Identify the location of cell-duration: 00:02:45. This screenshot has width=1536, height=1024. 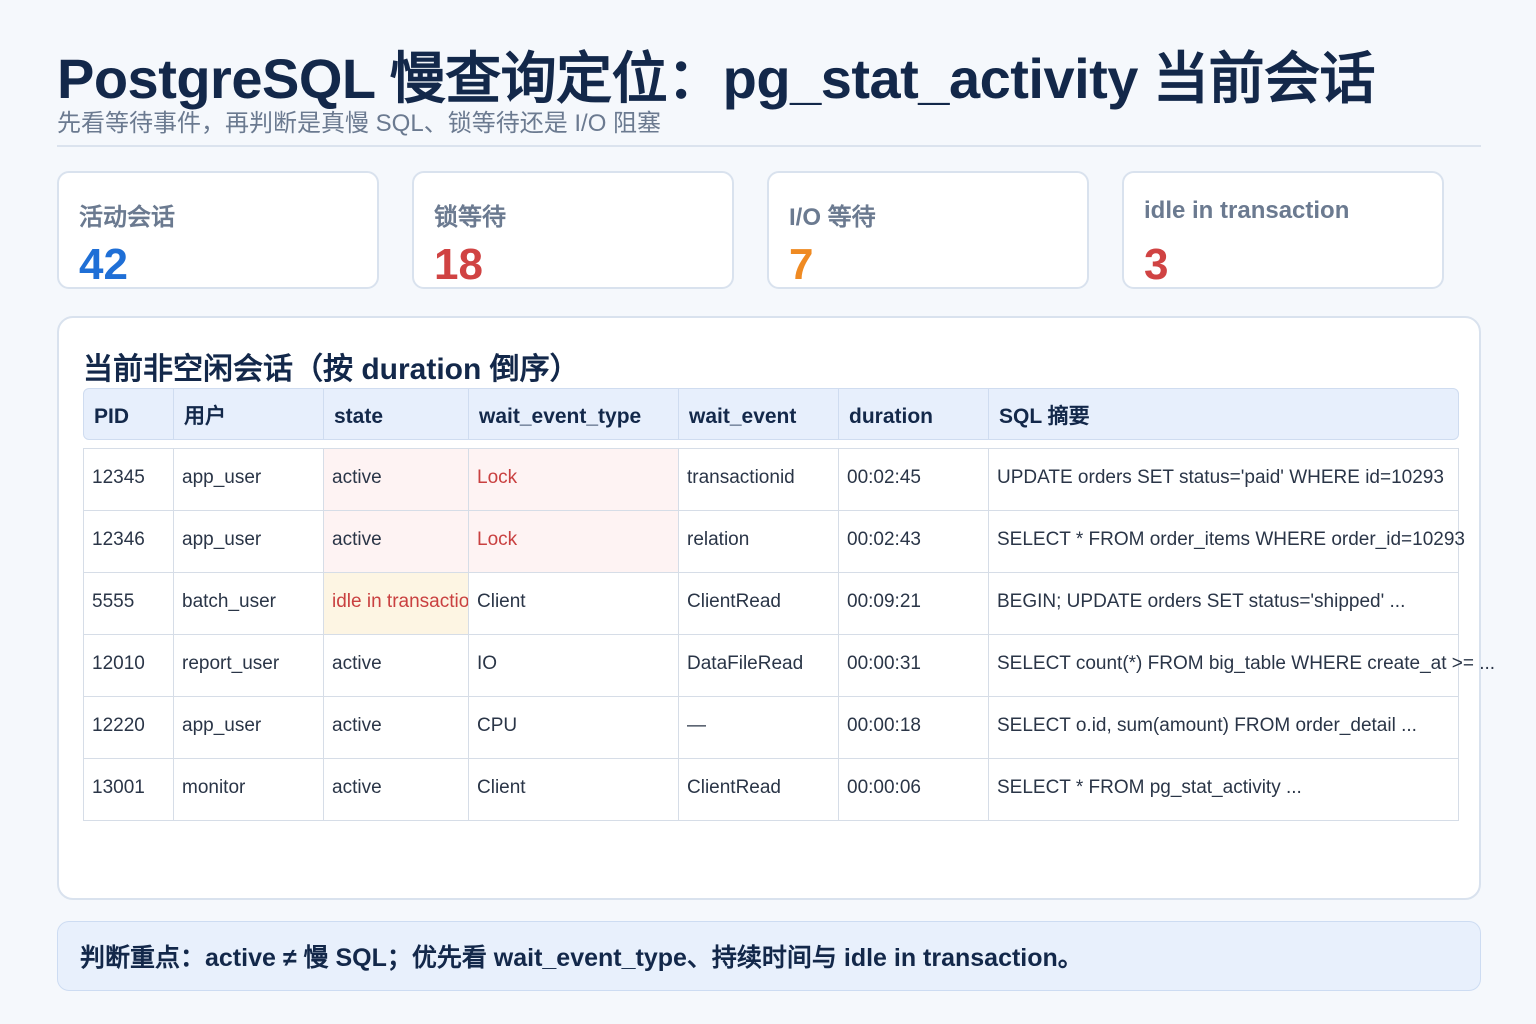
(914, 479).